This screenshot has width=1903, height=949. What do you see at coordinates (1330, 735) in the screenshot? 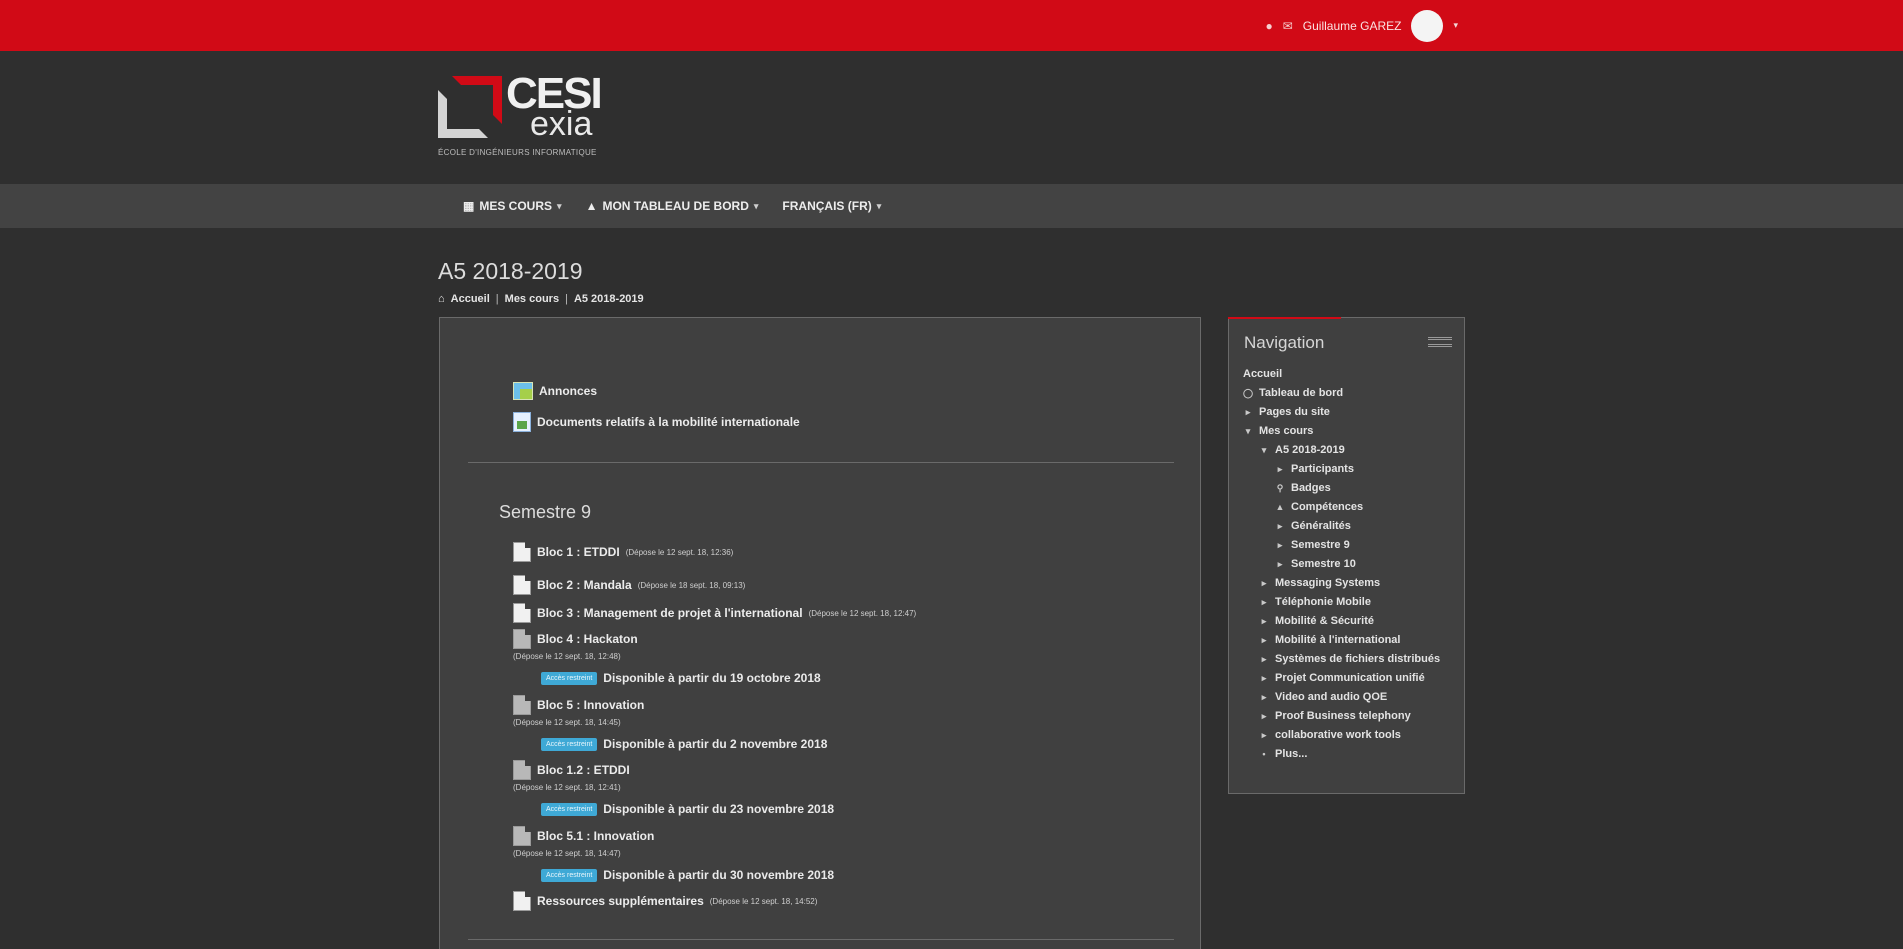
I see `nav-tree-item-collaborative: ▸ collaborative work tools` at bounding box center [1330, 735].